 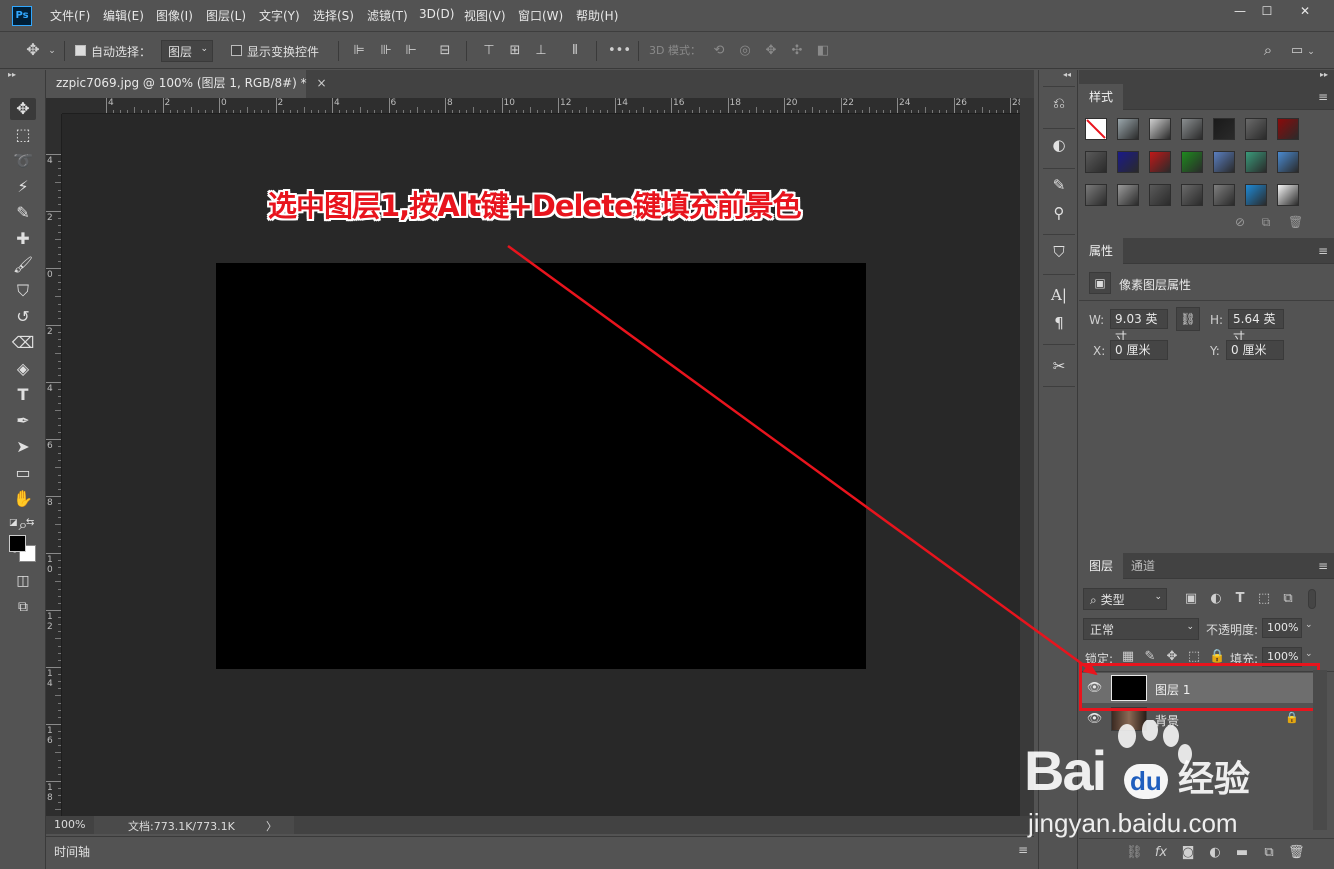 I want to click on 3d-scale-icon: ◧, so click(x=823, y=51).